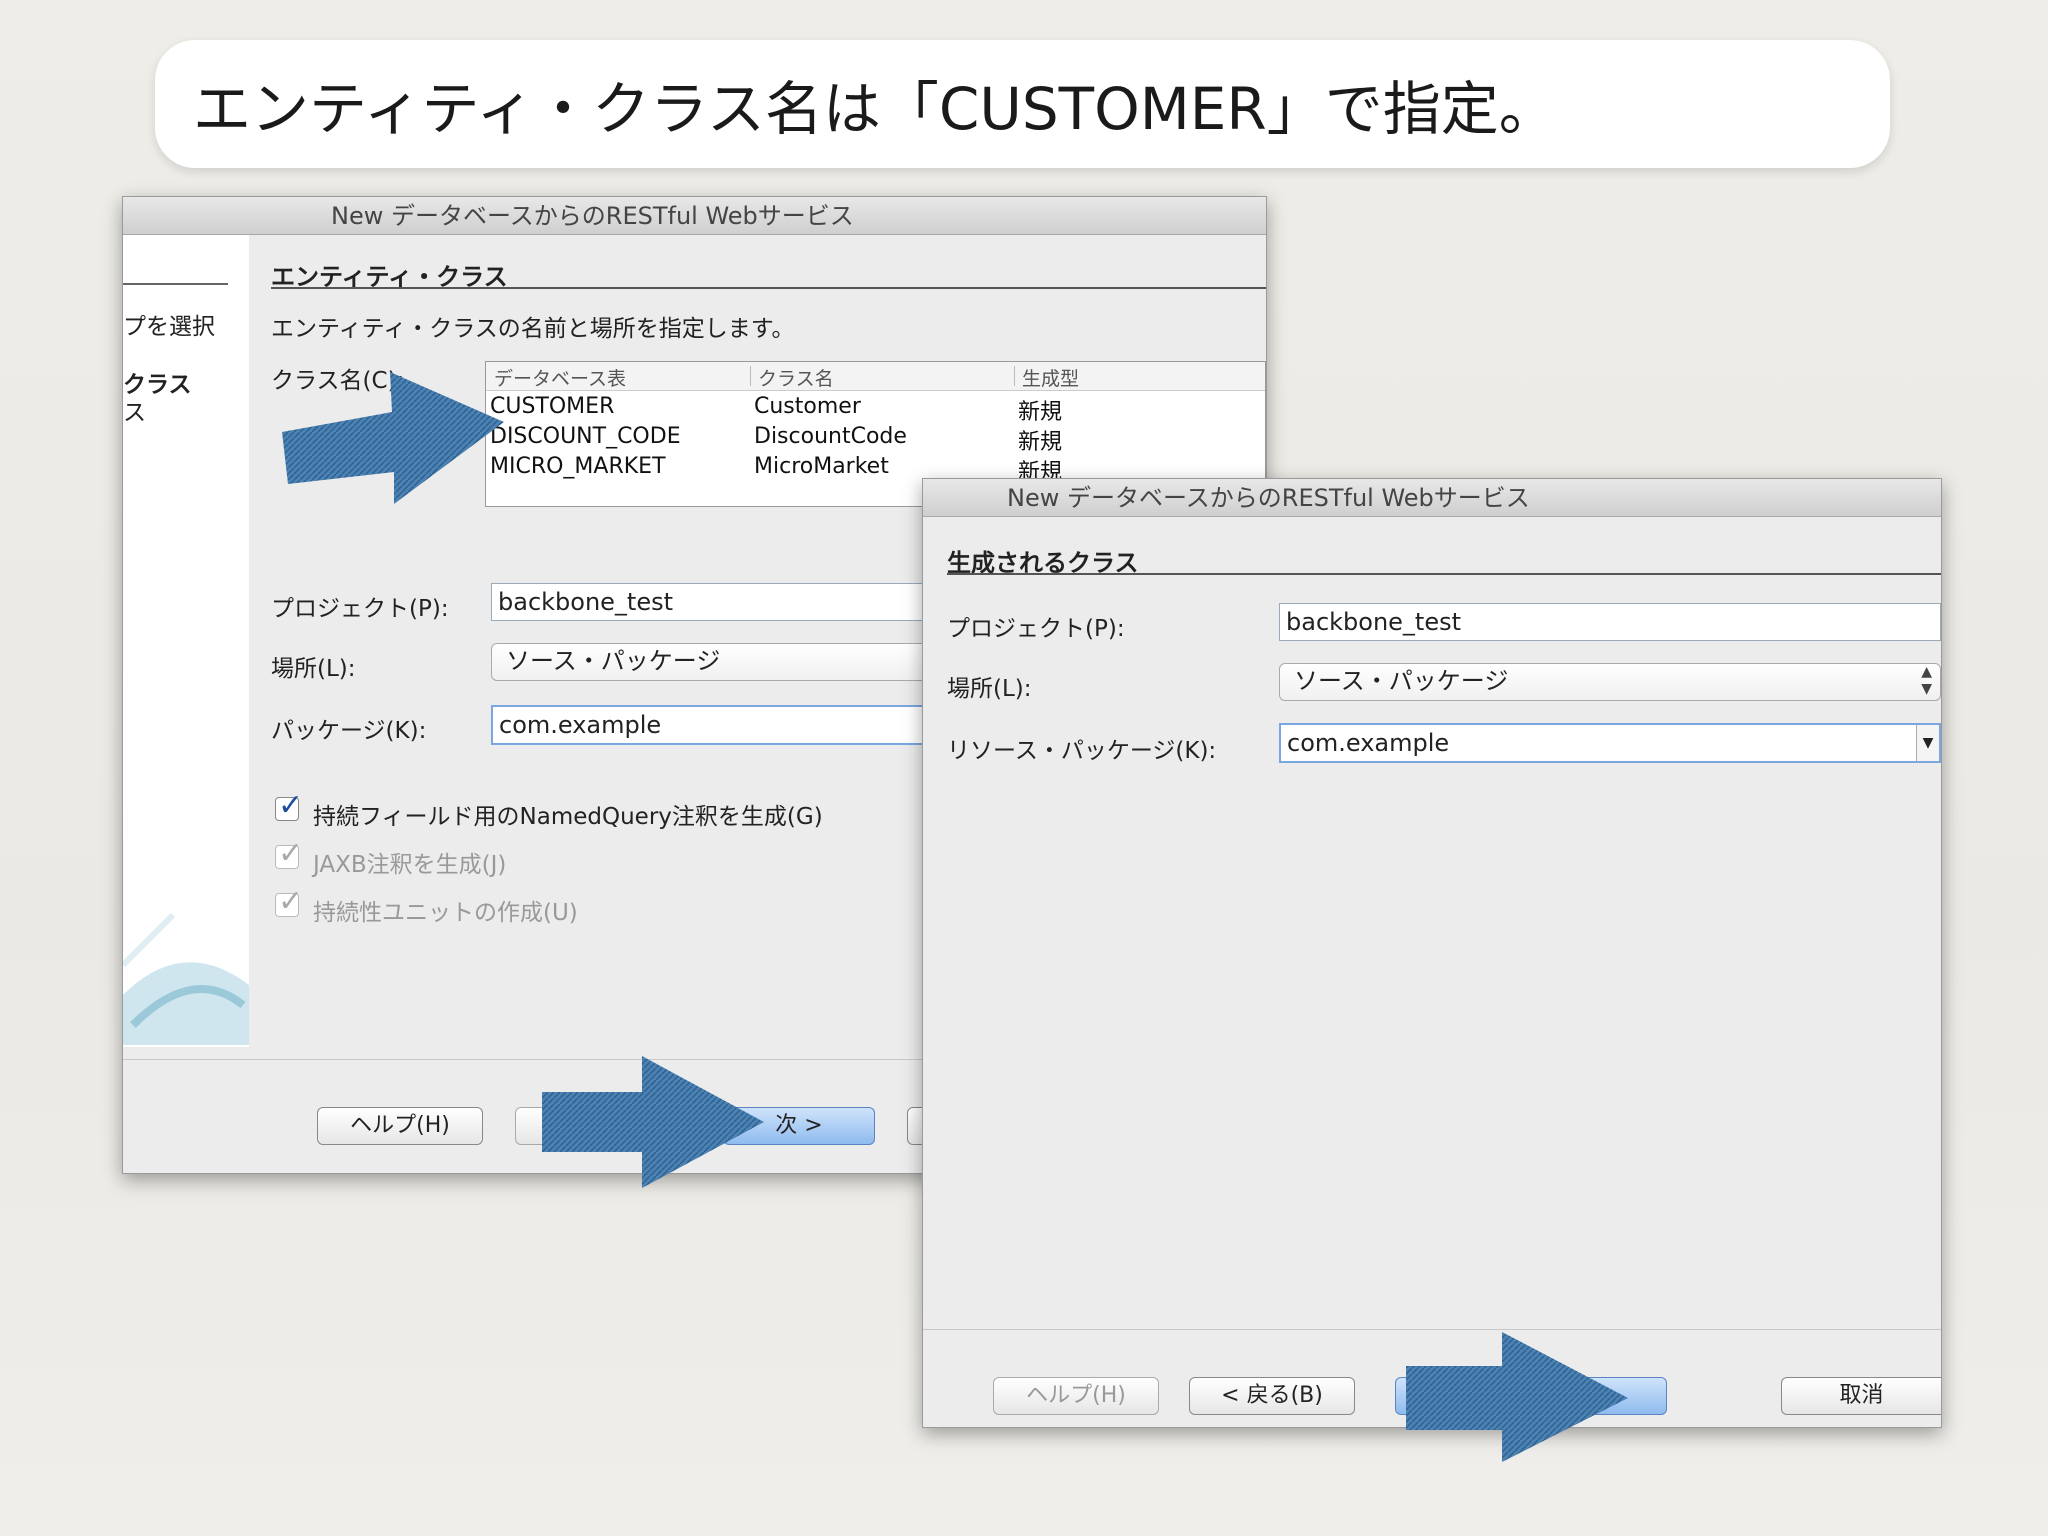 Image resolution: width=2048 pixels, height=1536 pixels. I want to click on slide-title: エンティティ・クラス名は「CUSTOMER」で指定。, so click(875, 109).